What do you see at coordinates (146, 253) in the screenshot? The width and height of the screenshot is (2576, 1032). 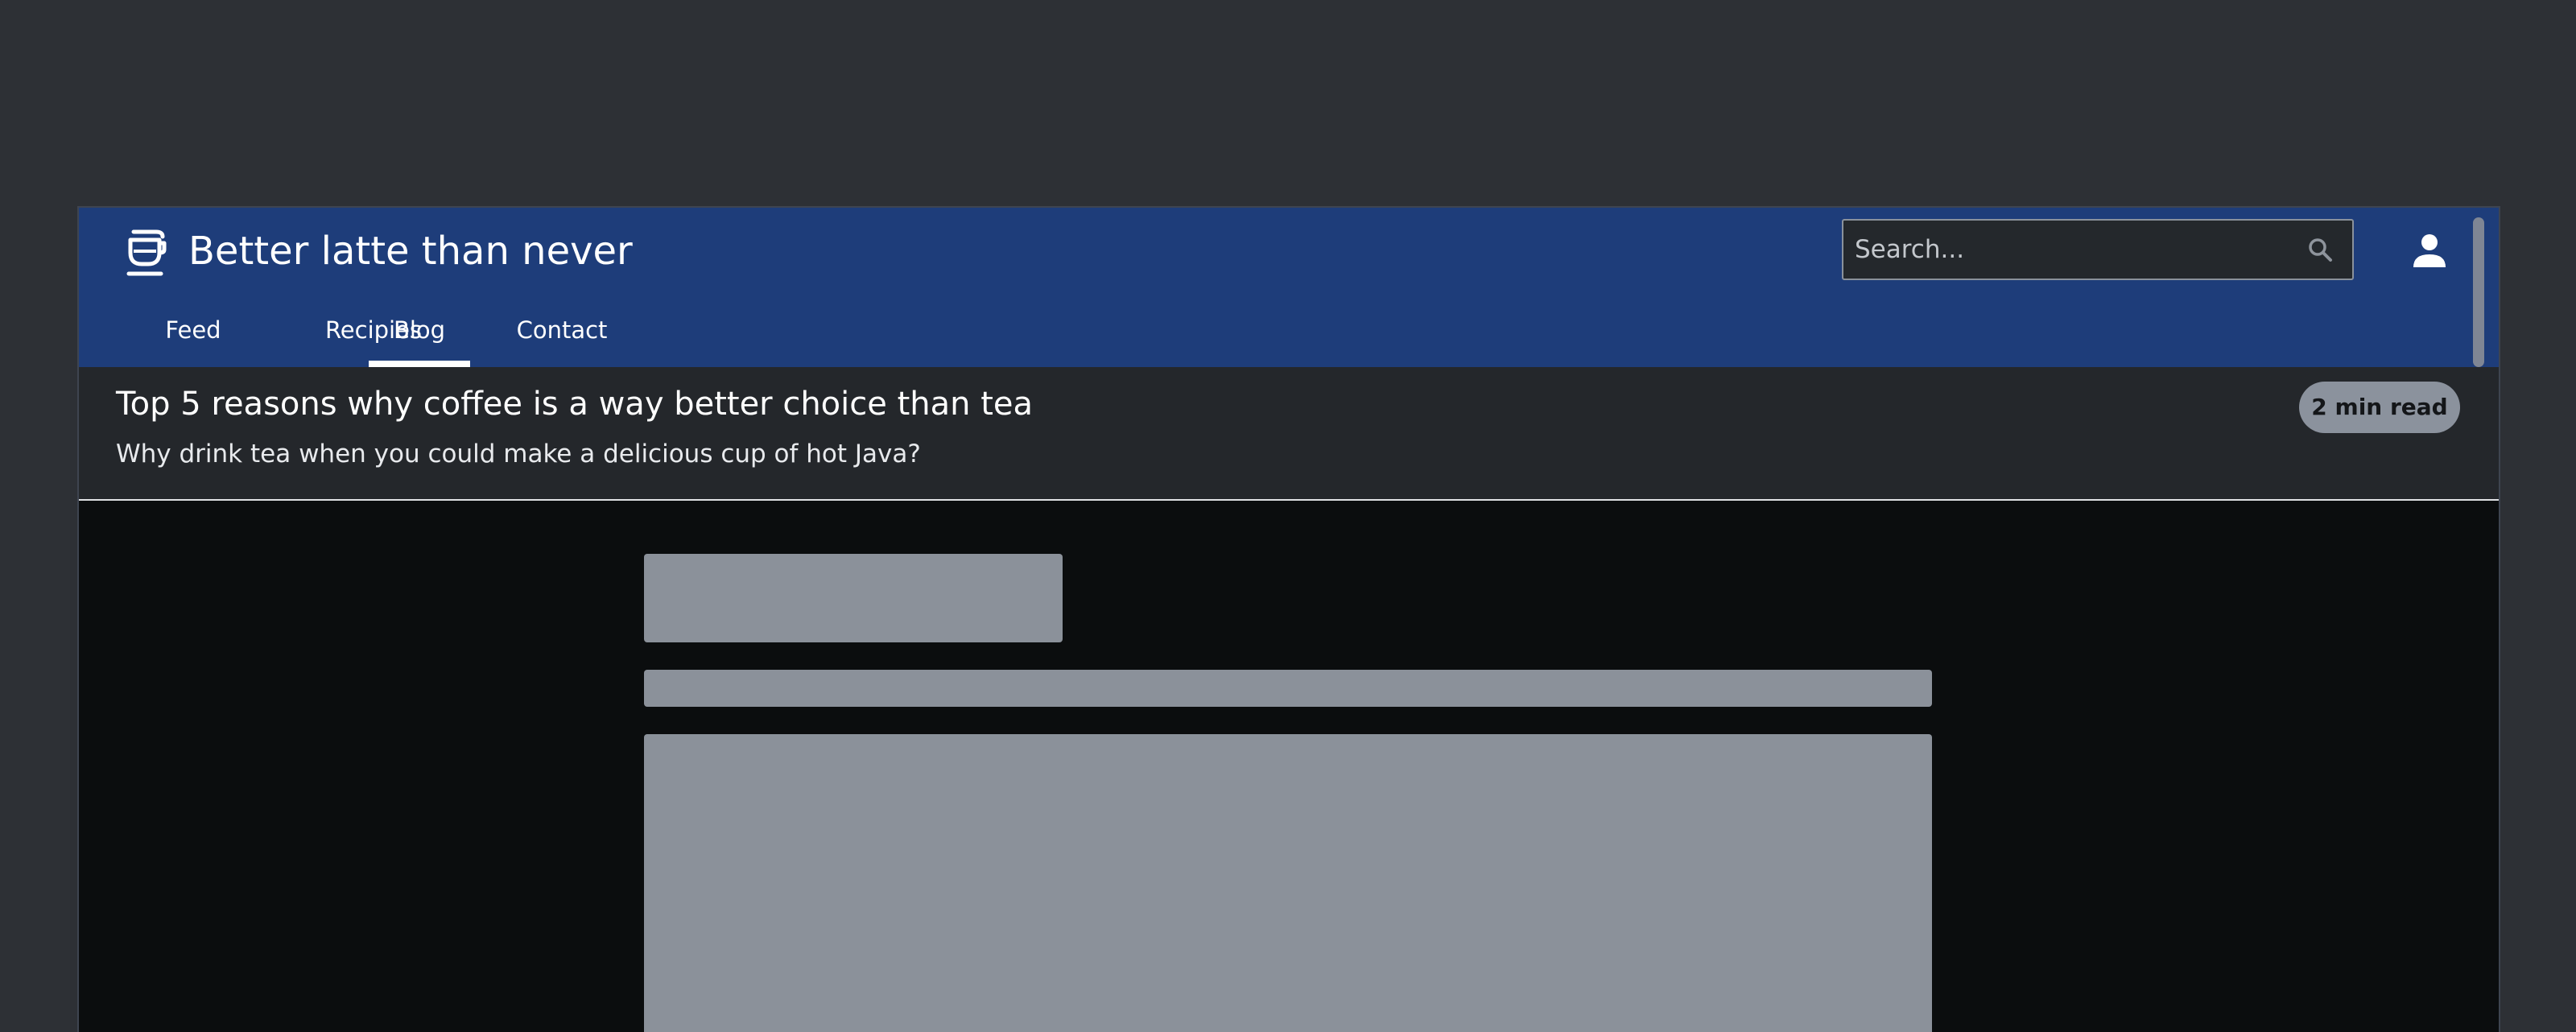 I see `coffee-cup-icon` at bounding box center [146, 253].